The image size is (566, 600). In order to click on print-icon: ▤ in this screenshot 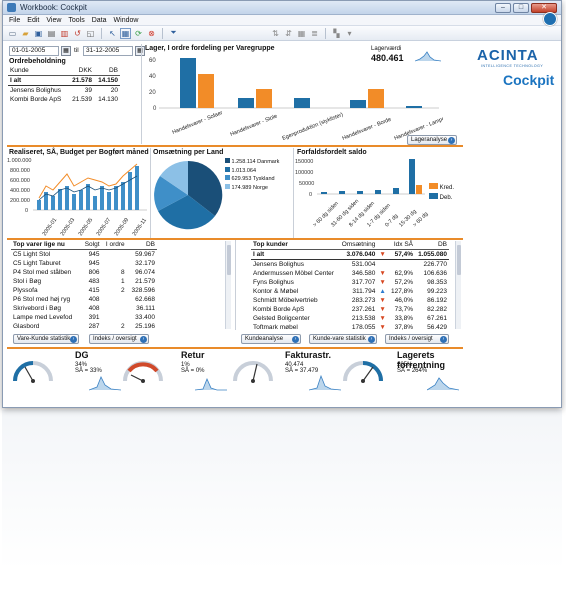, I will do `click(51, 33)`.